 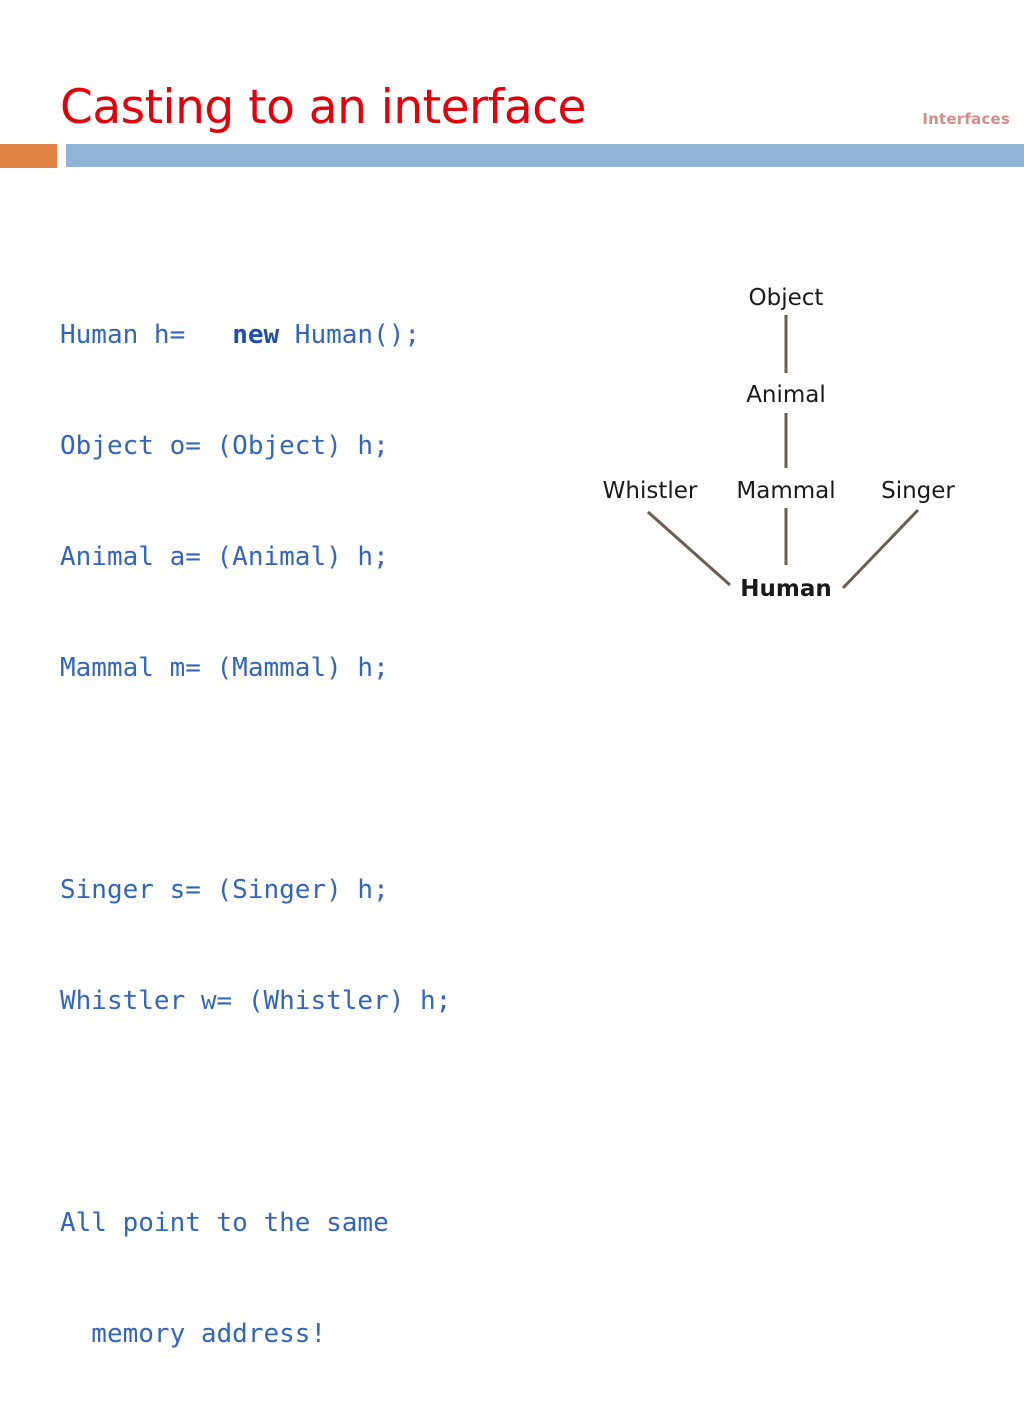 I want to click on code-line-1: Human h= new Human();, so click(x=255, y=335).